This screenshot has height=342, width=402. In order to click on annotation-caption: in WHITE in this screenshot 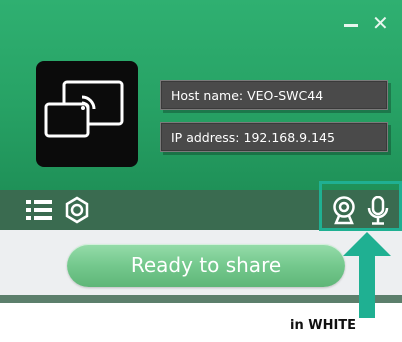, I will do `click(323, 325)`.